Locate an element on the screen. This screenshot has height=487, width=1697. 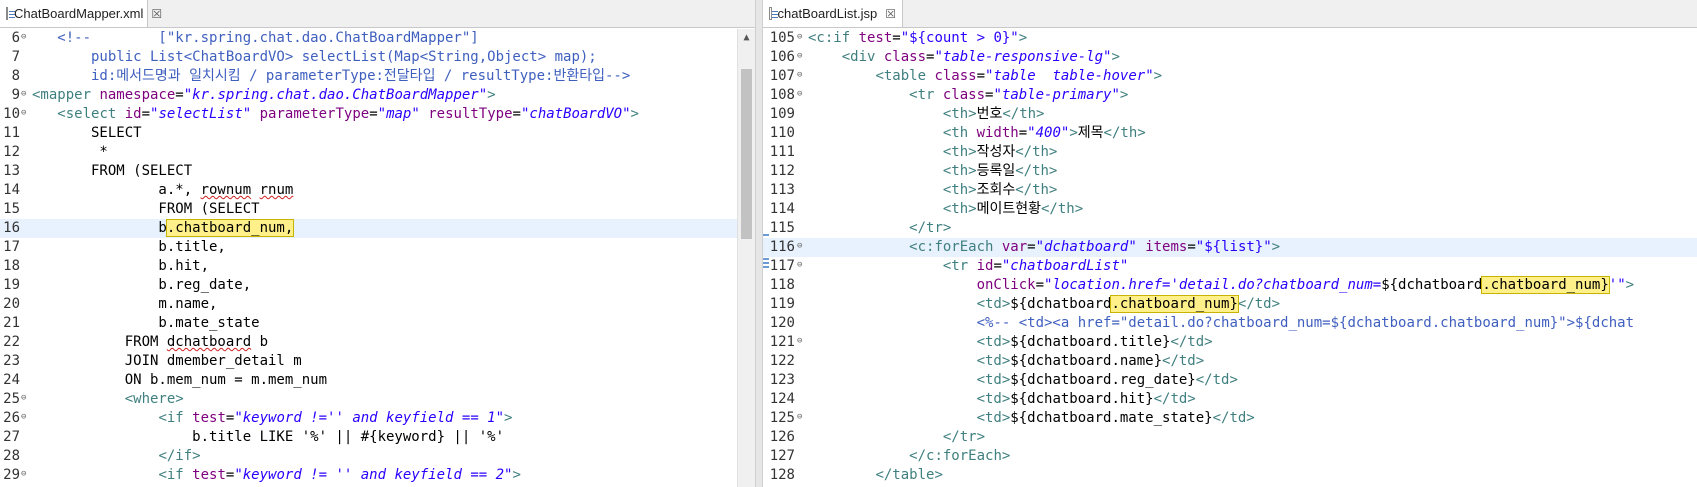
code-line: 14 a.*, rownum rnum is located at coordinates (377, 190).